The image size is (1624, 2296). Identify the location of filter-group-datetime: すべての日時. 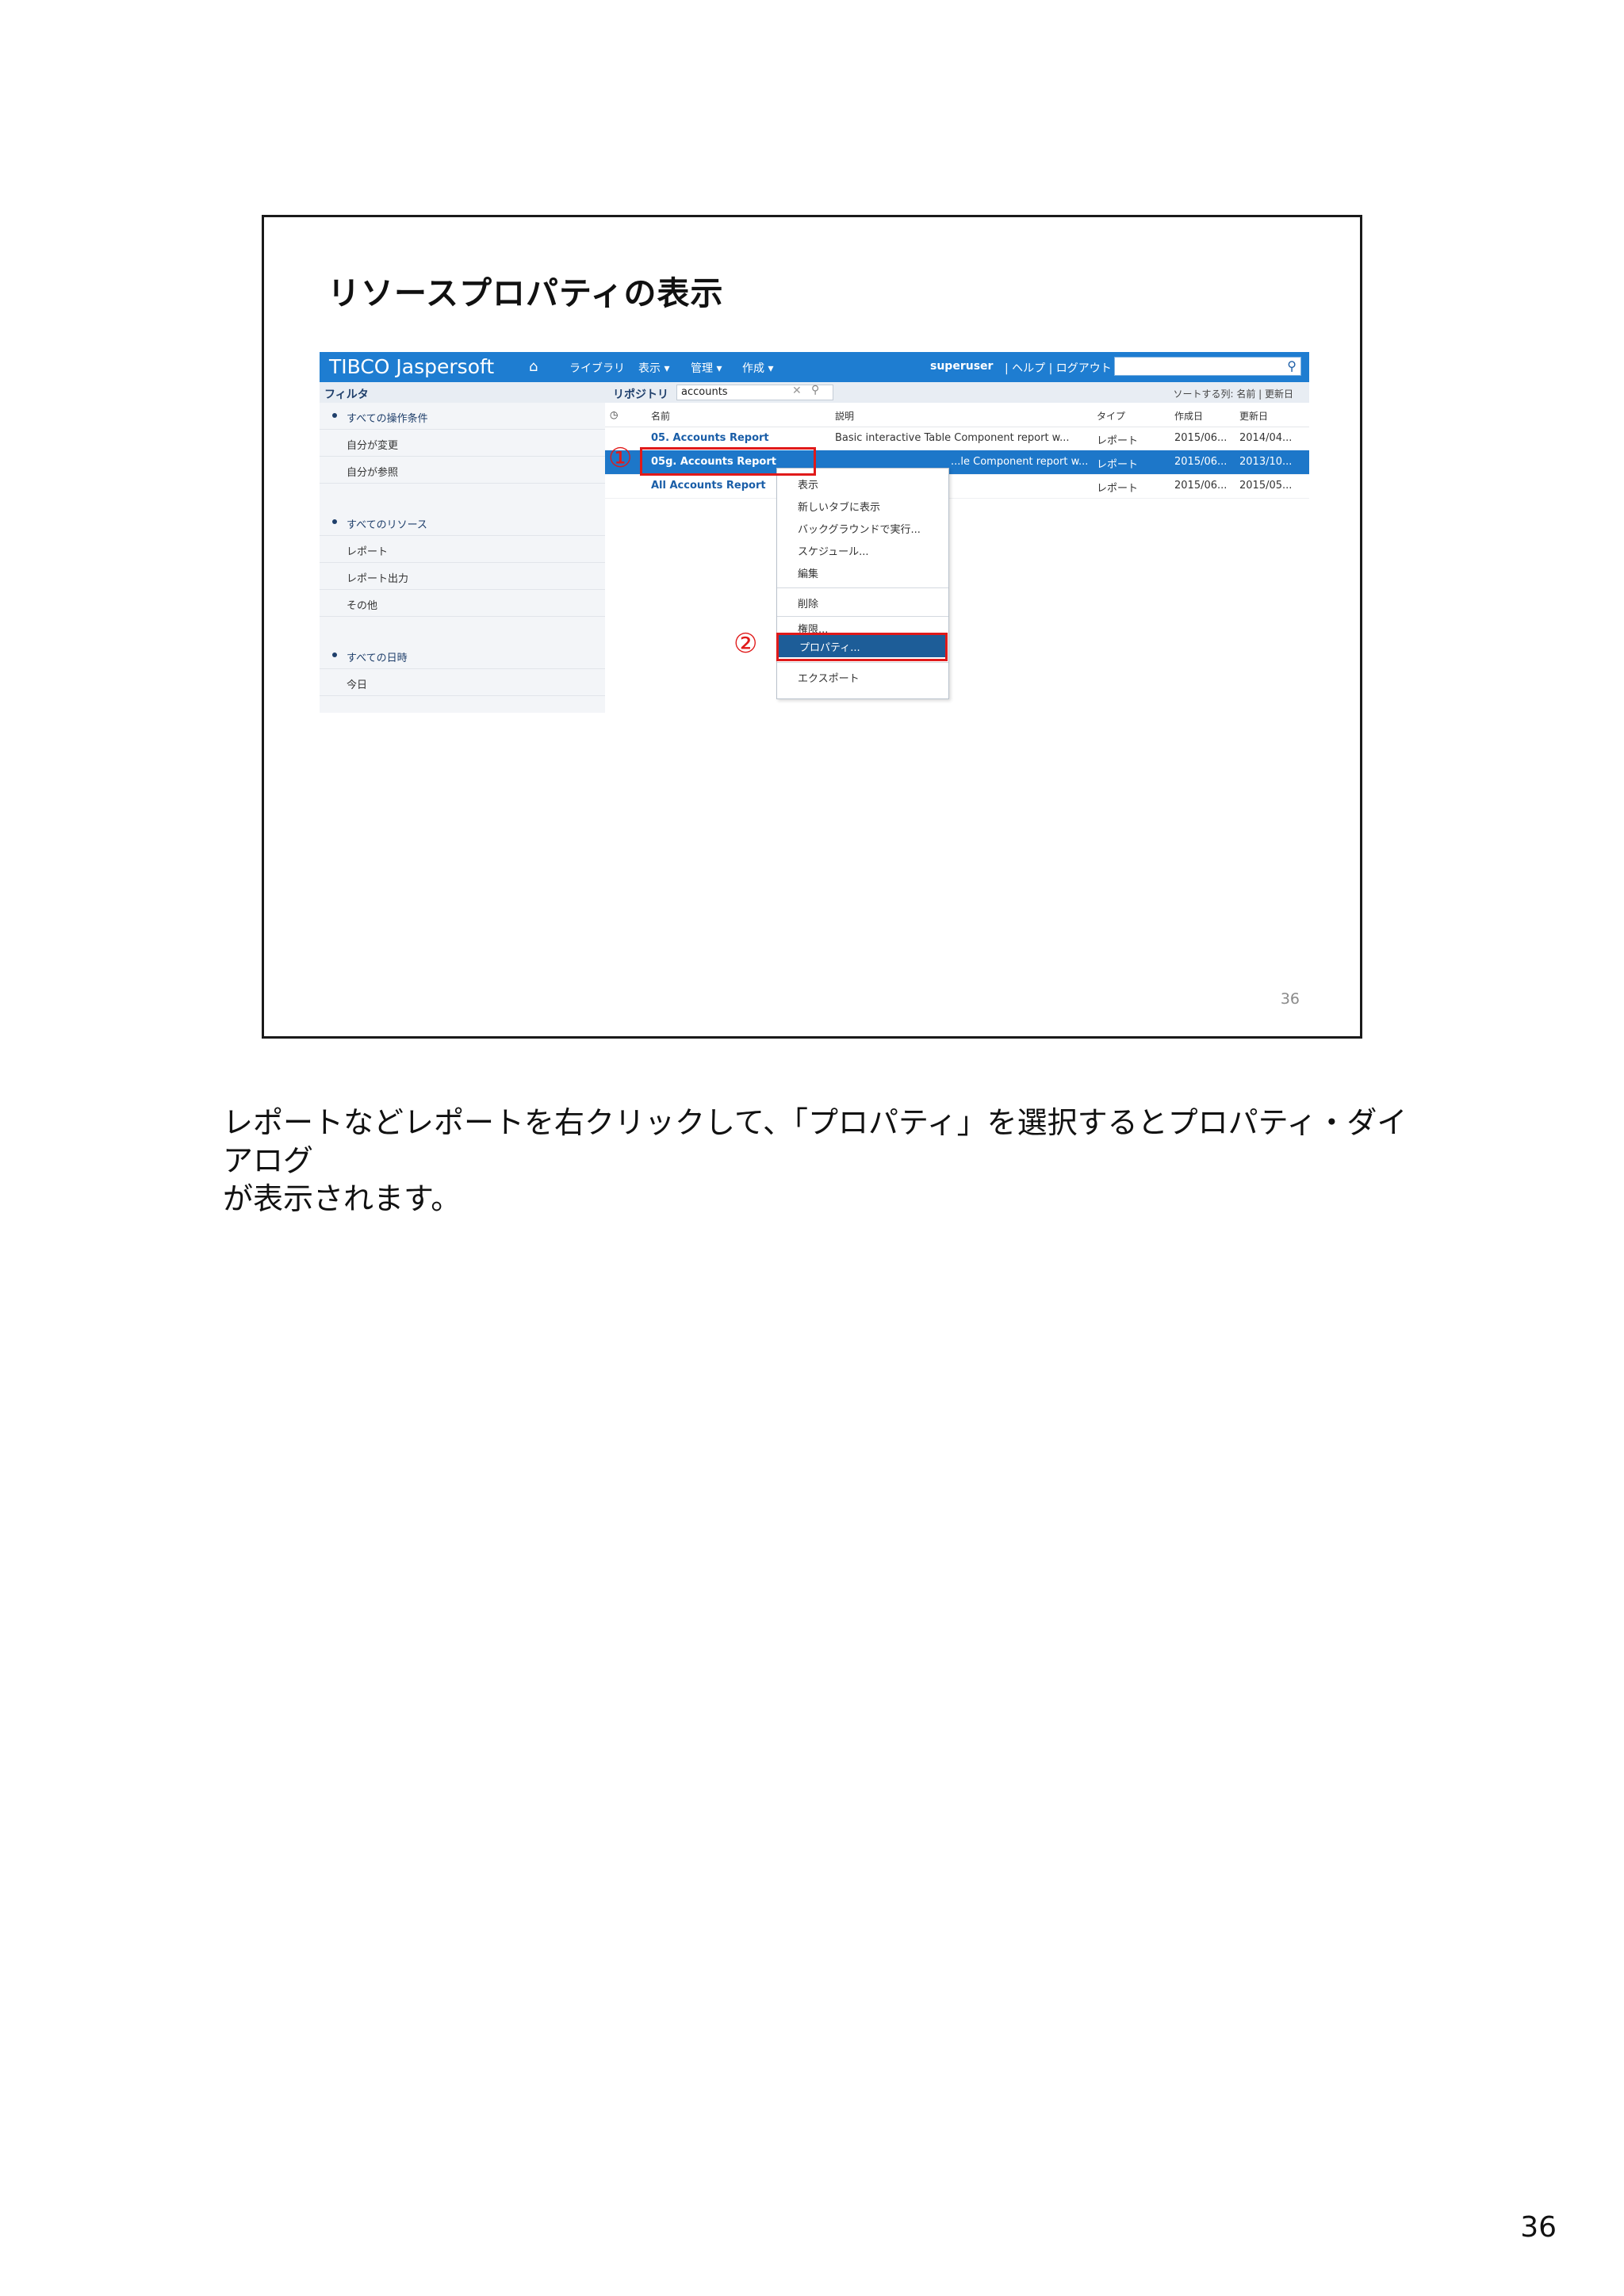
(463, 655).